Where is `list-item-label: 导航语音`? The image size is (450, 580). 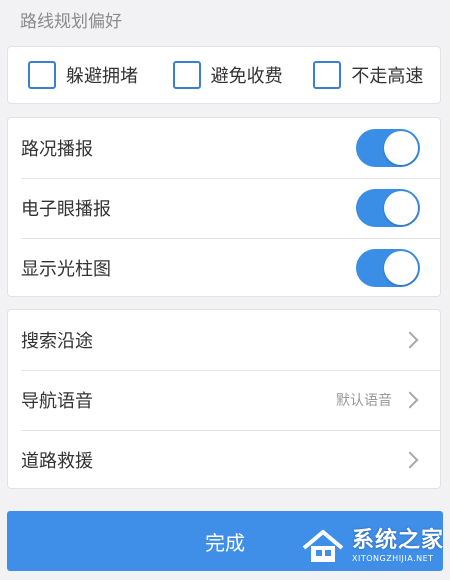
list-item-label: 导航语音 is located at coordinates (57, 401).